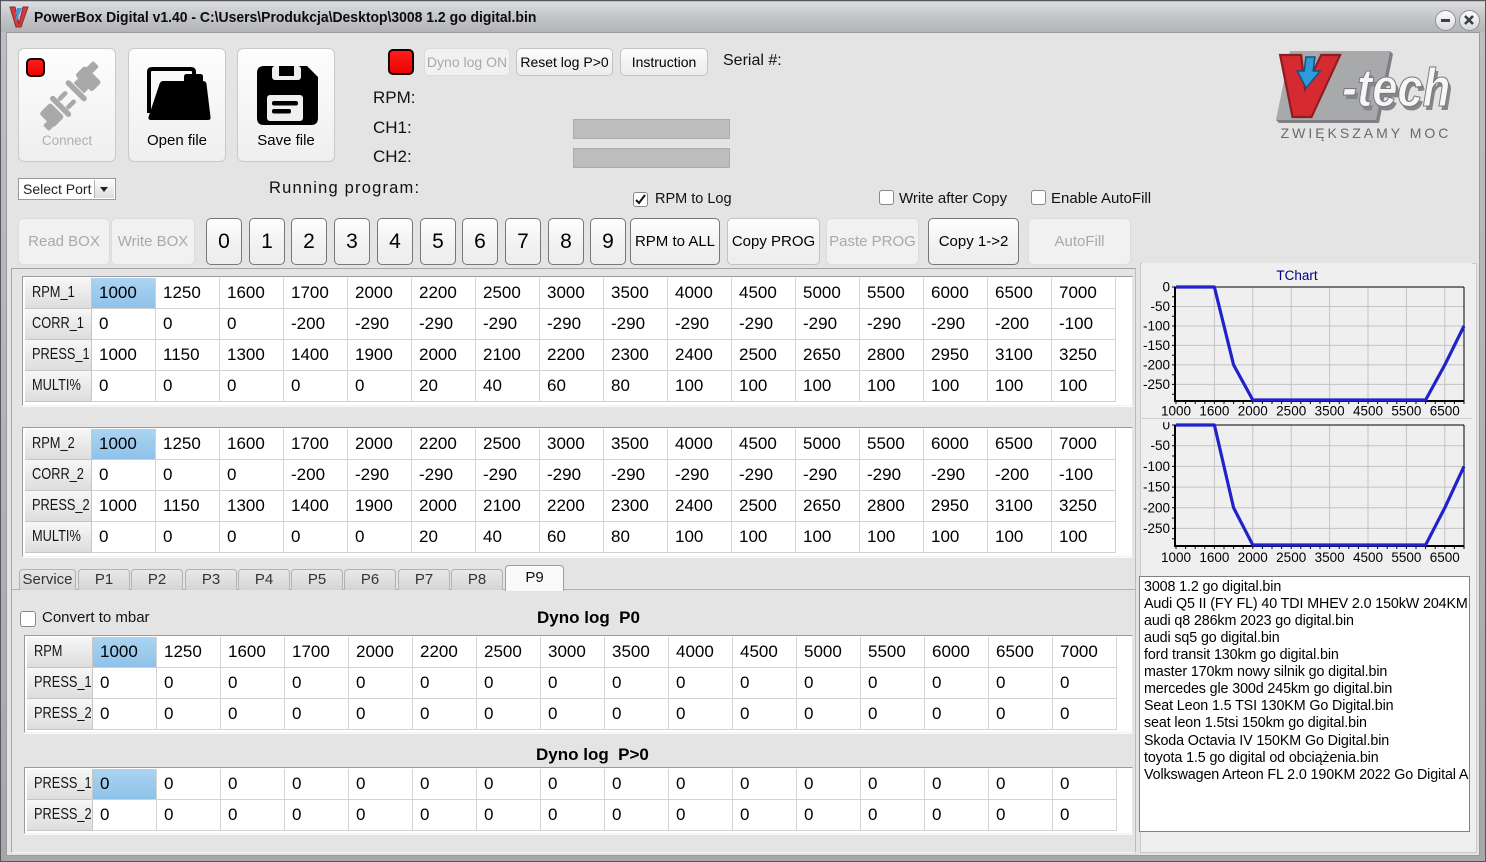  Describe the element at coordinates (1297, 275) in the screenshot. I see `svg-text: TChart` at that location.